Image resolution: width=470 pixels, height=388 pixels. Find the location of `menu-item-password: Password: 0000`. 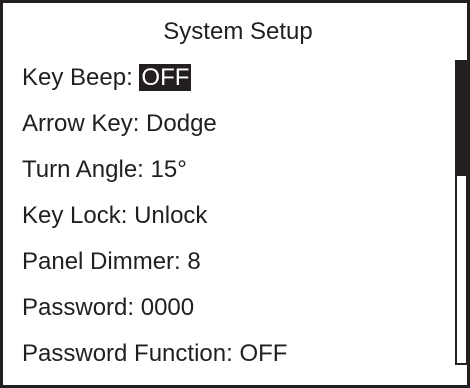

menu-item-password: Password: 0000 is located at coordinates (154, 316).